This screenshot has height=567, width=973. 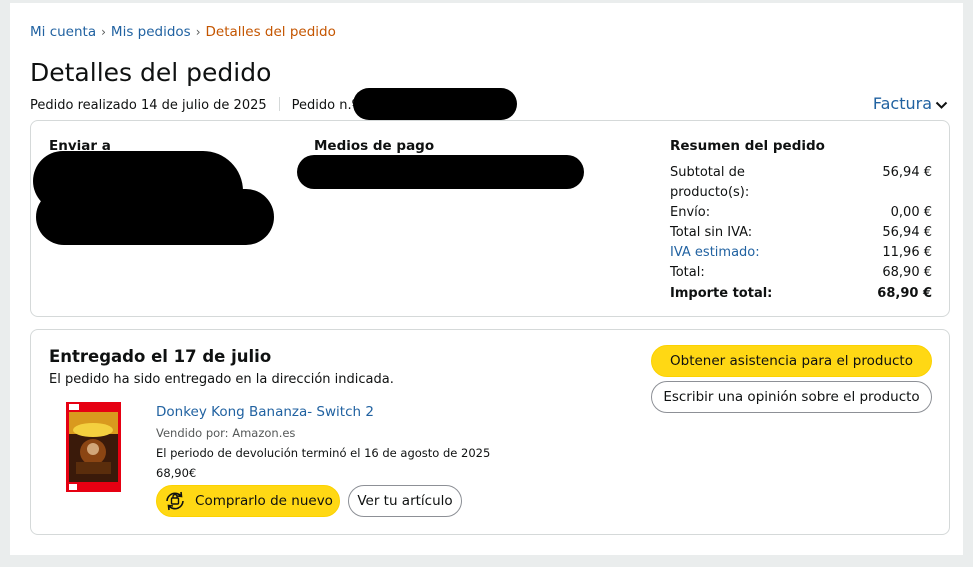 I want to click on meta-divider, so click(x=279, y=104).